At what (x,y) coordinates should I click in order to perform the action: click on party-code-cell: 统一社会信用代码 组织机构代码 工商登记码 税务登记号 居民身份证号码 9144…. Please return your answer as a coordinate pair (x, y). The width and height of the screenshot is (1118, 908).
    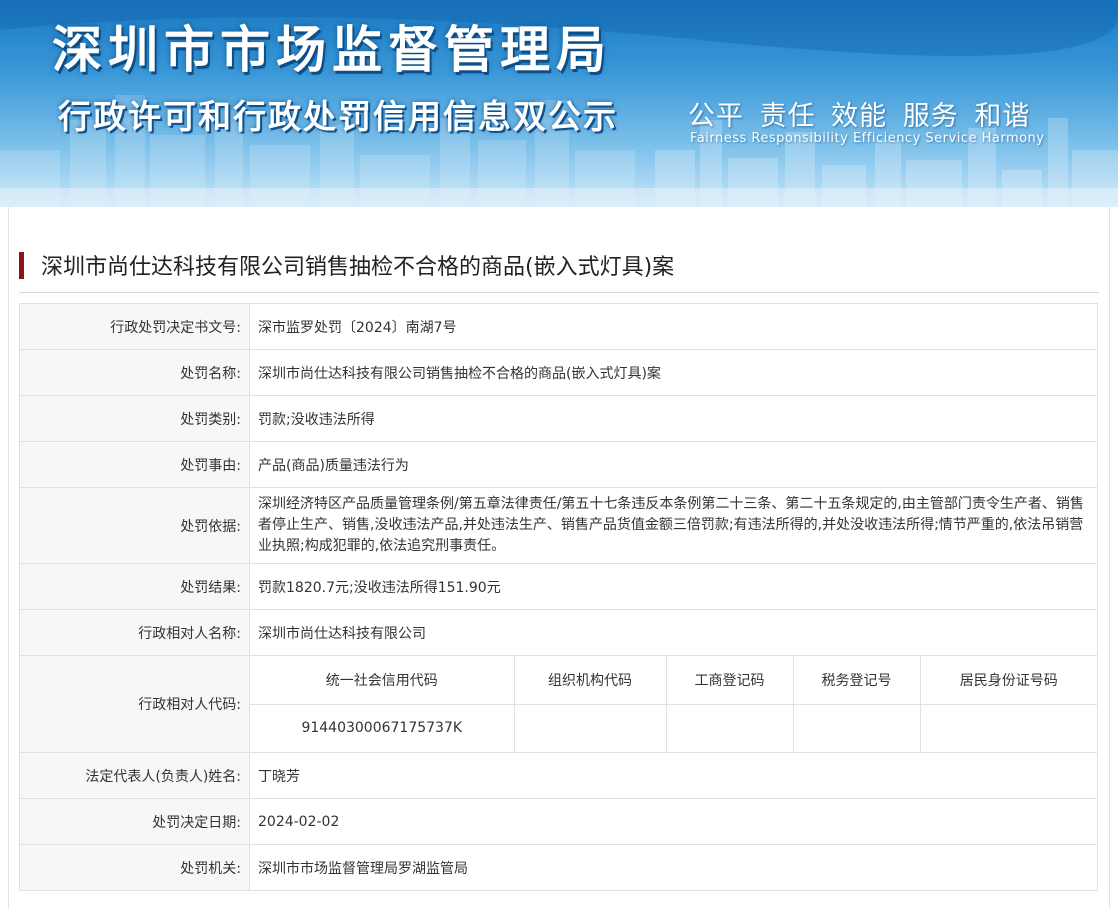
    Looking at the image, I should click on (673, 704).